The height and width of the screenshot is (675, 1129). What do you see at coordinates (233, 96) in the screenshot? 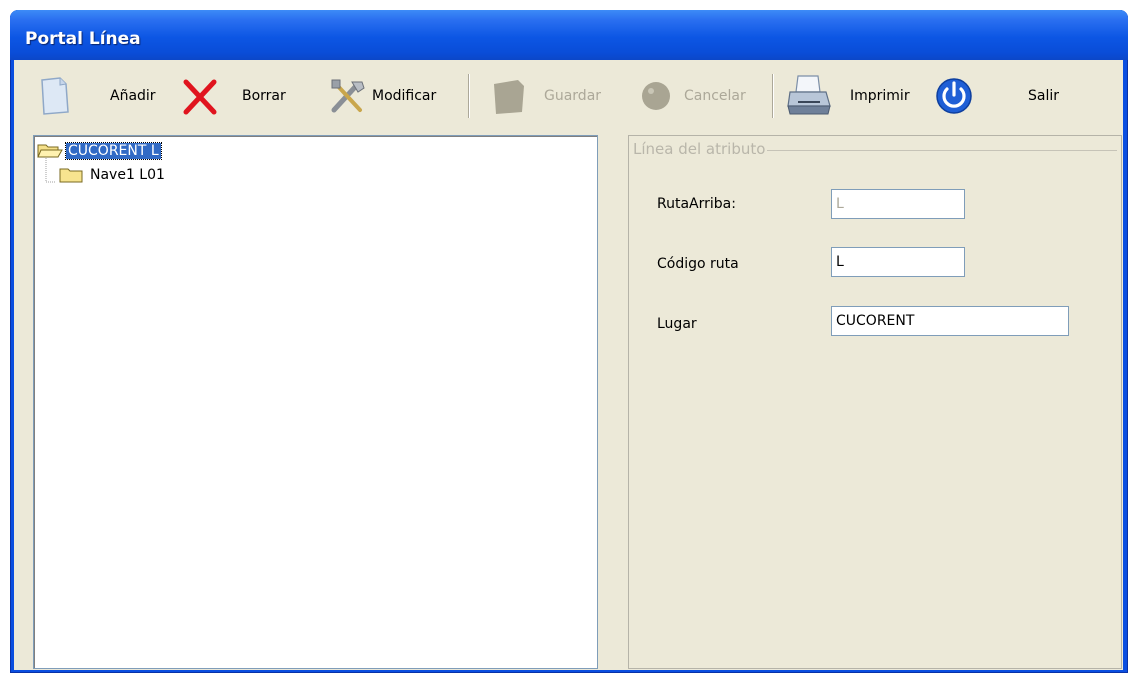
I see `delete-button: Borrar` at bounding box center [233, 96].